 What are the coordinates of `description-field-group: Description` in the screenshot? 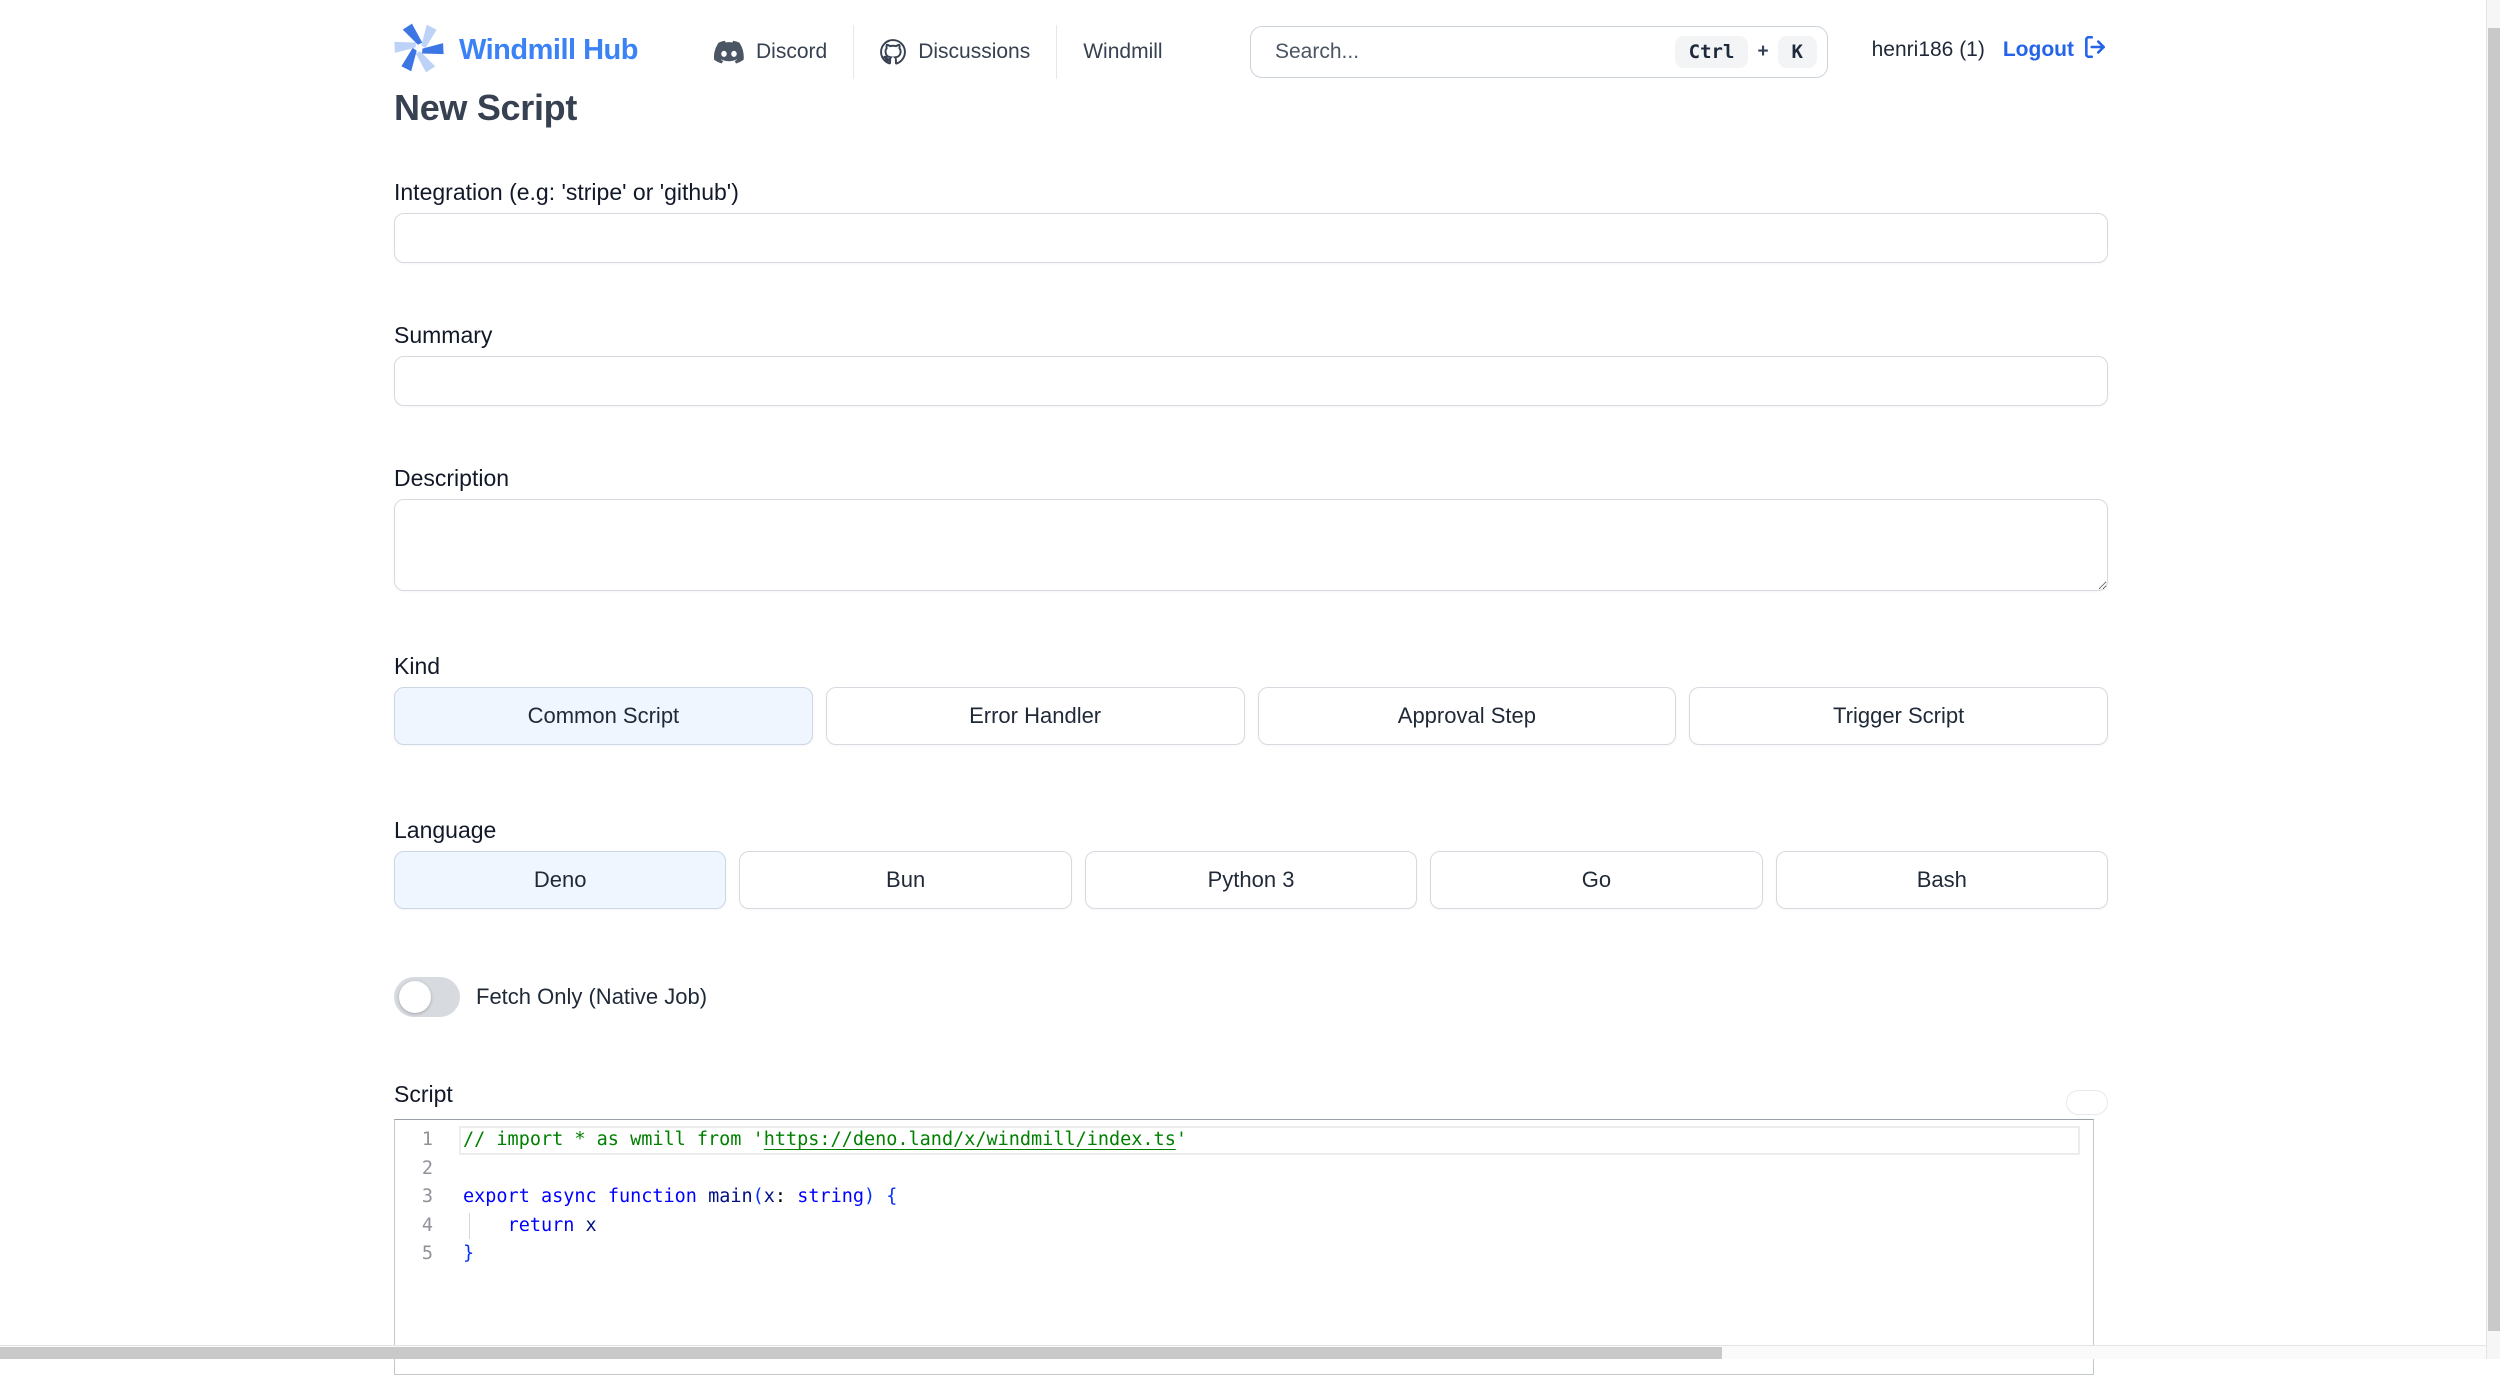 It's located at (1251, 529).